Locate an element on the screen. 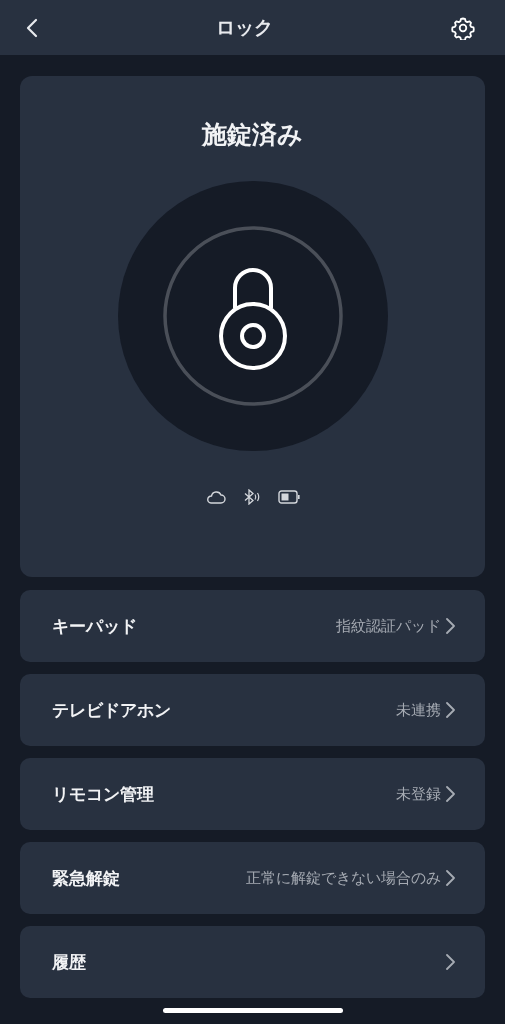  battery-icon is located at coordinates (288, 497).